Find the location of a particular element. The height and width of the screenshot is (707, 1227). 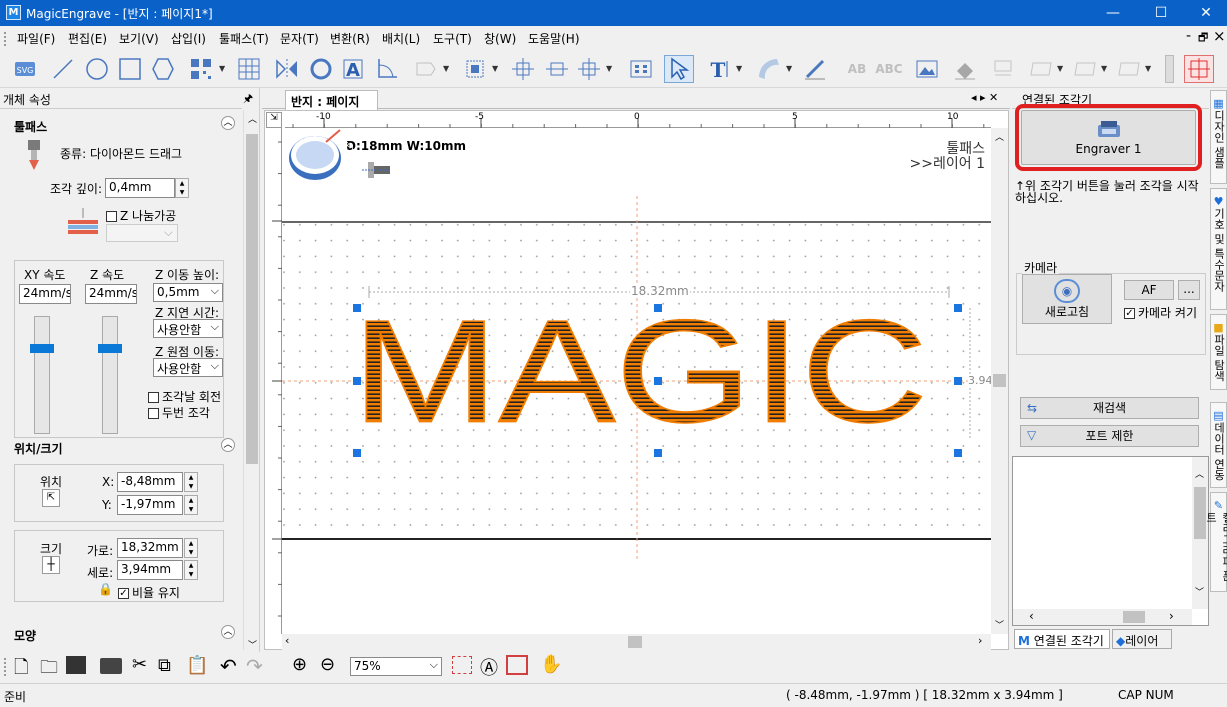

list-horizontal-scrollbar: ‹ › is located at coordinates (1102, 617).